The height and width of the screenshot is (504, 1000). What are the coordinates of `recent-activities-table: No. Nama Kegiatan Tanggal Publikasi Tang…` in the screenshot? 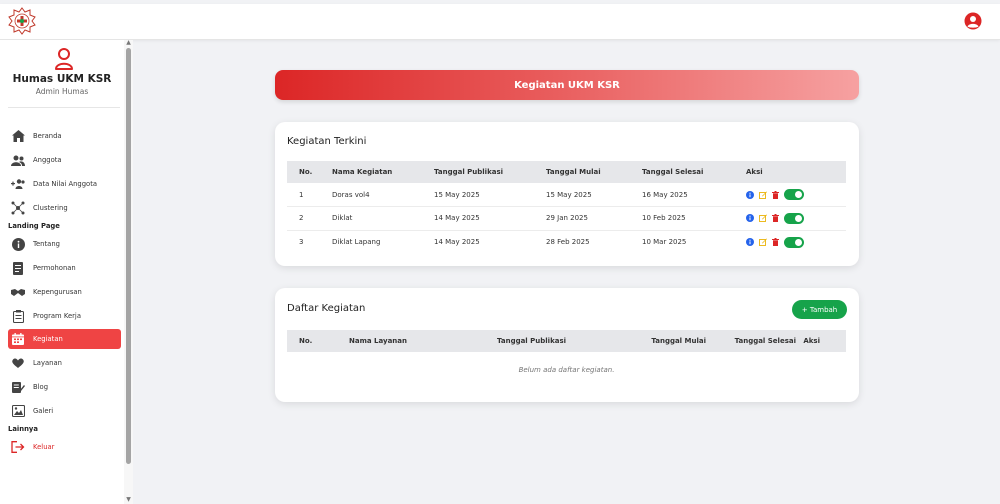 It's located at (566, 207).